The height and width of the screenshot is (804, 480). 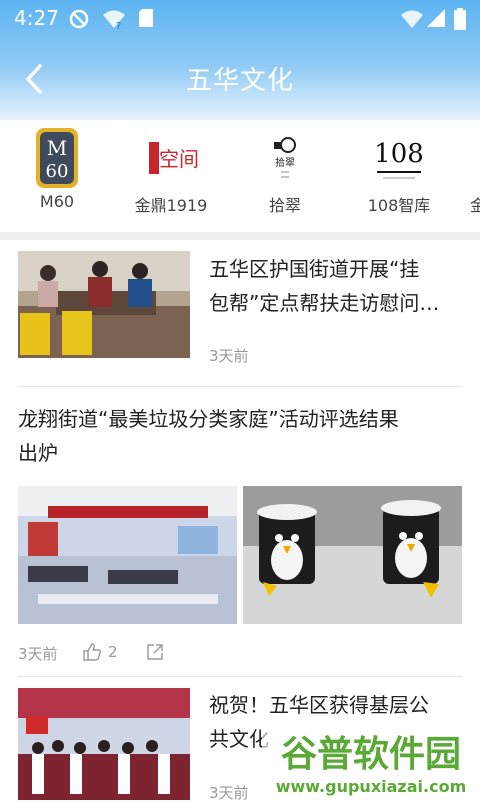 I want to click on tab-jinding1919: 空间 金鼎1919, so click(x=171, y=176).